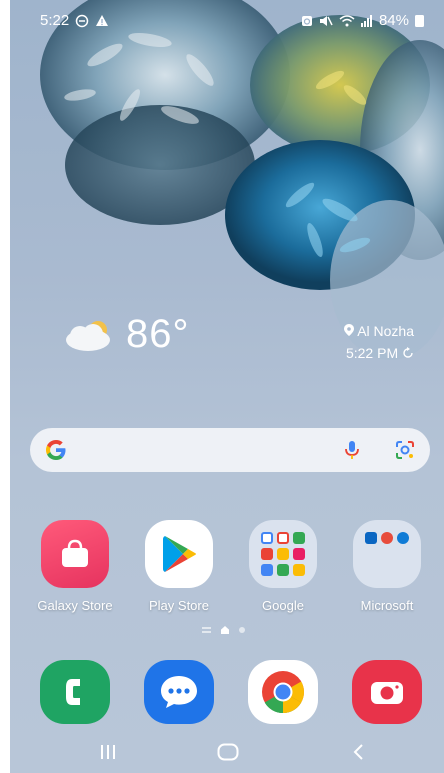 This screenshot has height=773, width=444. What do you see at coordinates (55, 20) in the screenshot?
I see `status-time: 5:22` at bounding box center [55, 20].